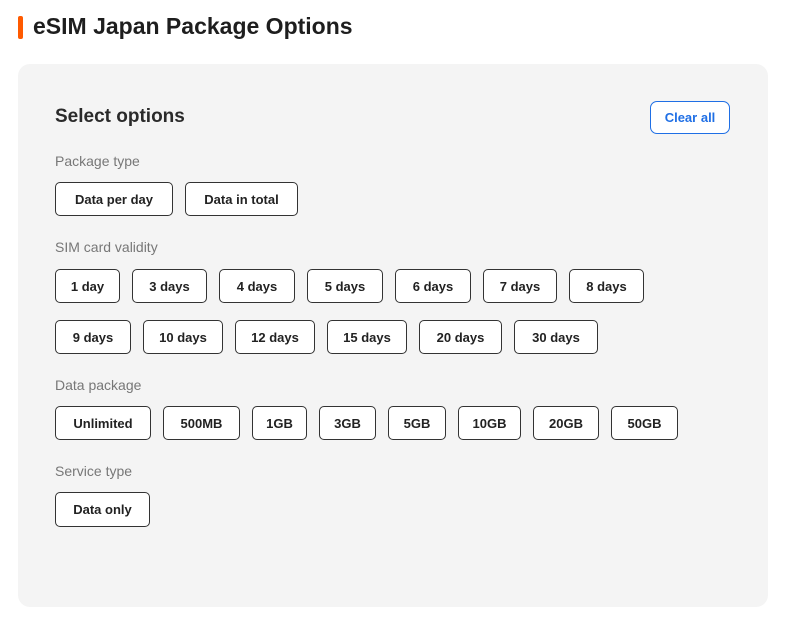  I want to click on option-6-days: 6 days, so click(433, 286).